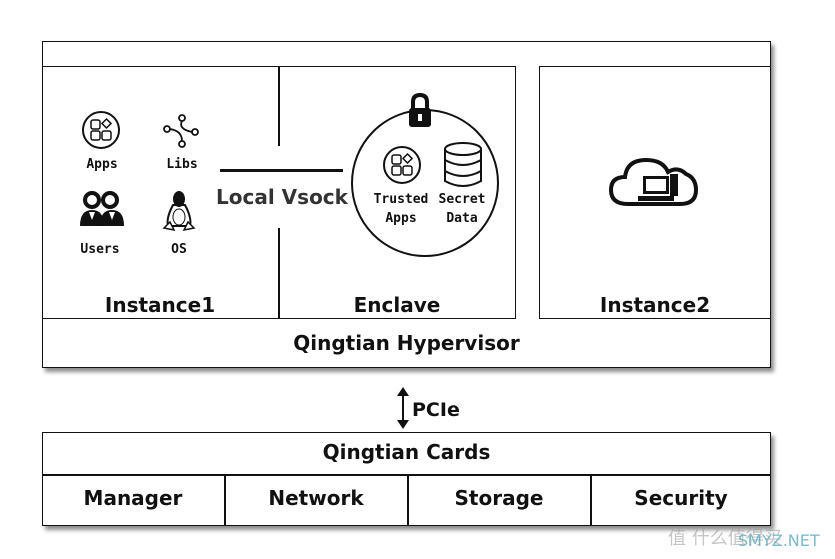 The height and width of the screenshot is (559, 835). I want to click on hypervisor-label: Qingtian Hypervisor, so click(406, 343).